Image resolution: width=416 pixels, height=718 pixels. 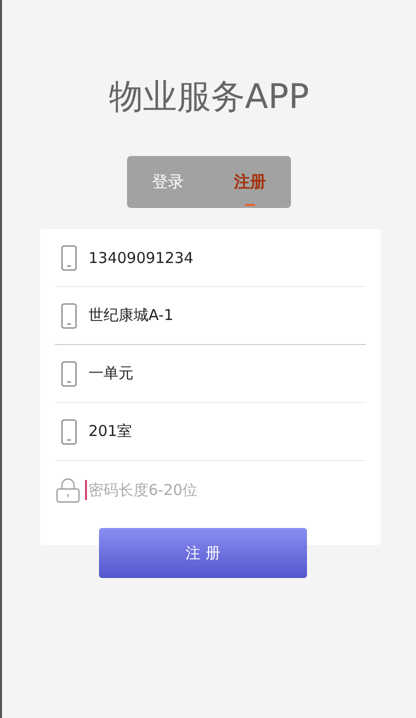 What do you see at coordinates (226, 489) in the screenshot?
I see `input-field: 密码长度6-20位` at bounding box center [226, 489].